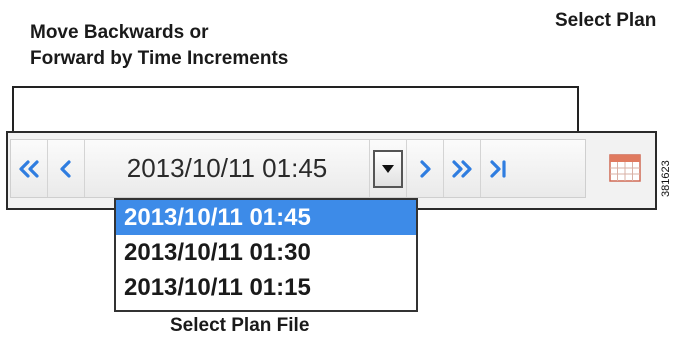  I want to click on figure-id: 381623, so click(666, 179).